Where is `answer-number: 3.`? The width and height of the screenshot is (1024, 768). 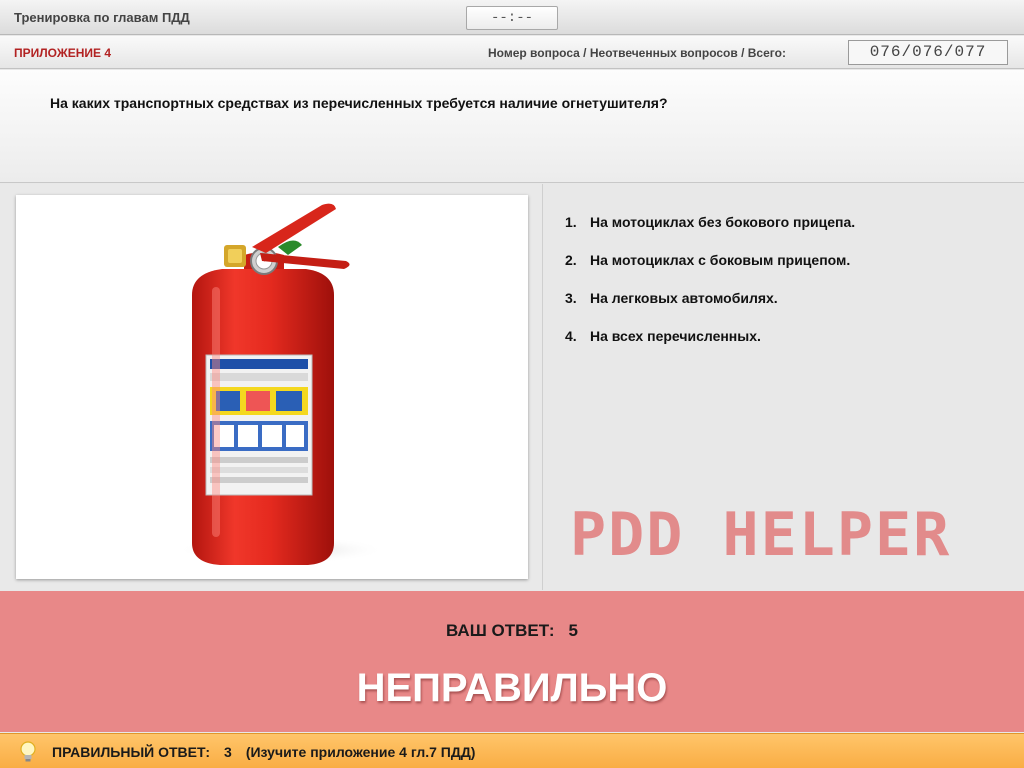
answer-number: 3. is located at coordinates (571, 298).